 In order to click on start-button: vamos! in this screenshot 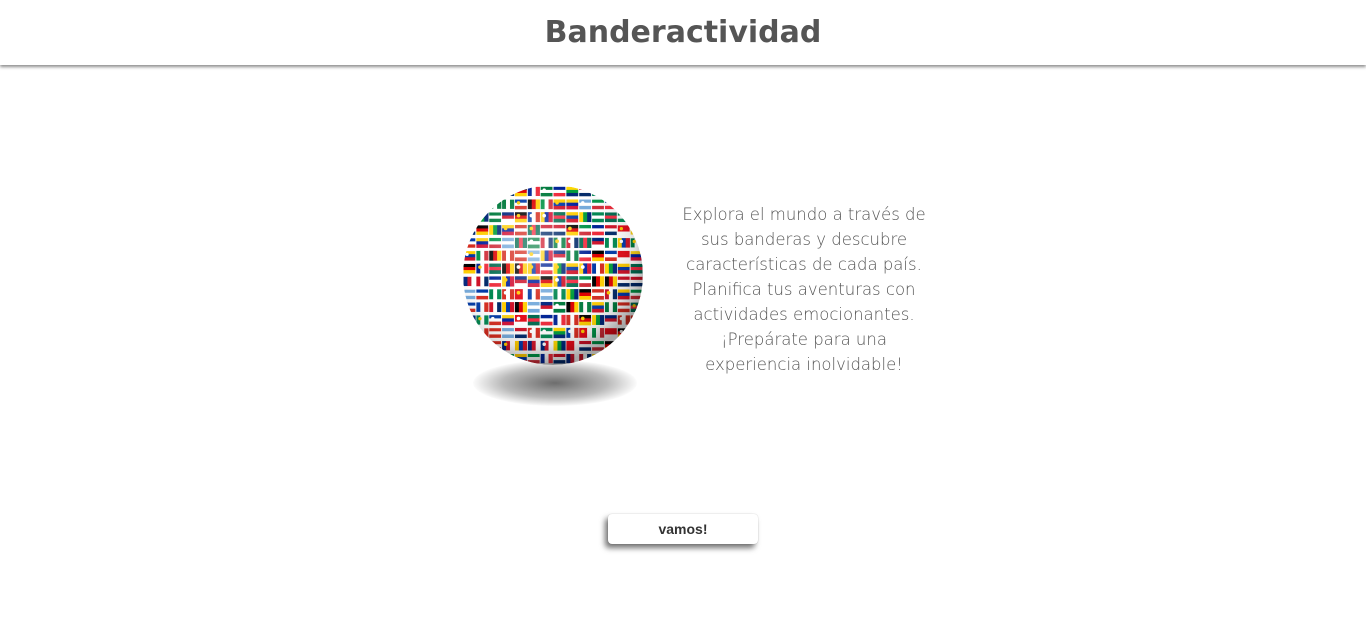, I will do `click(683, 529)`.